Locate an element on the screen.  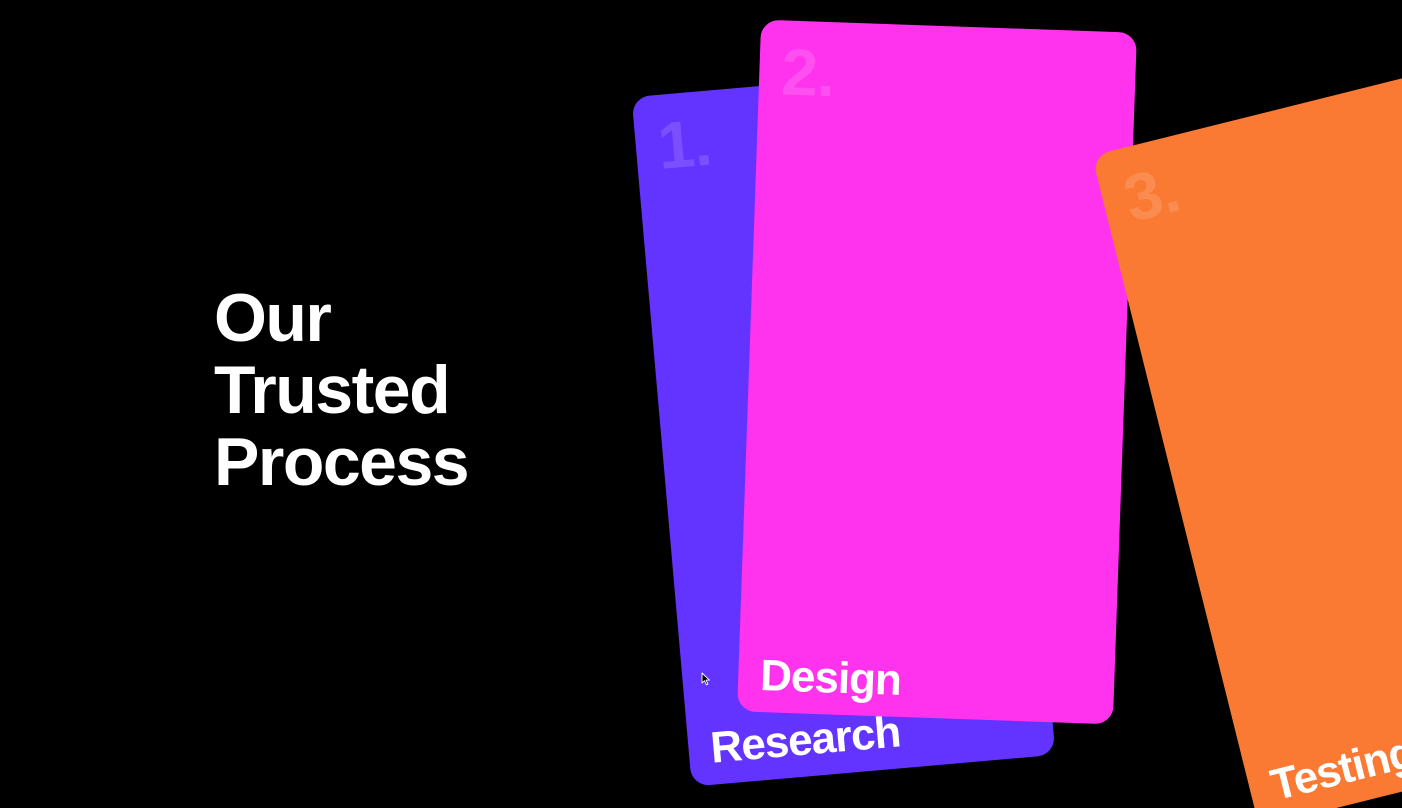
card-number: 3. is located at coordinates (1151, 193).